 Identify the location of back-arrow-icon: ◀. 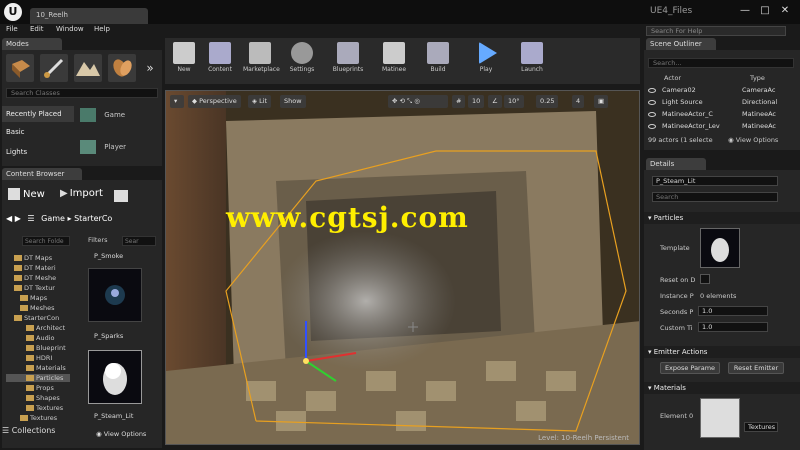
(9, 218).